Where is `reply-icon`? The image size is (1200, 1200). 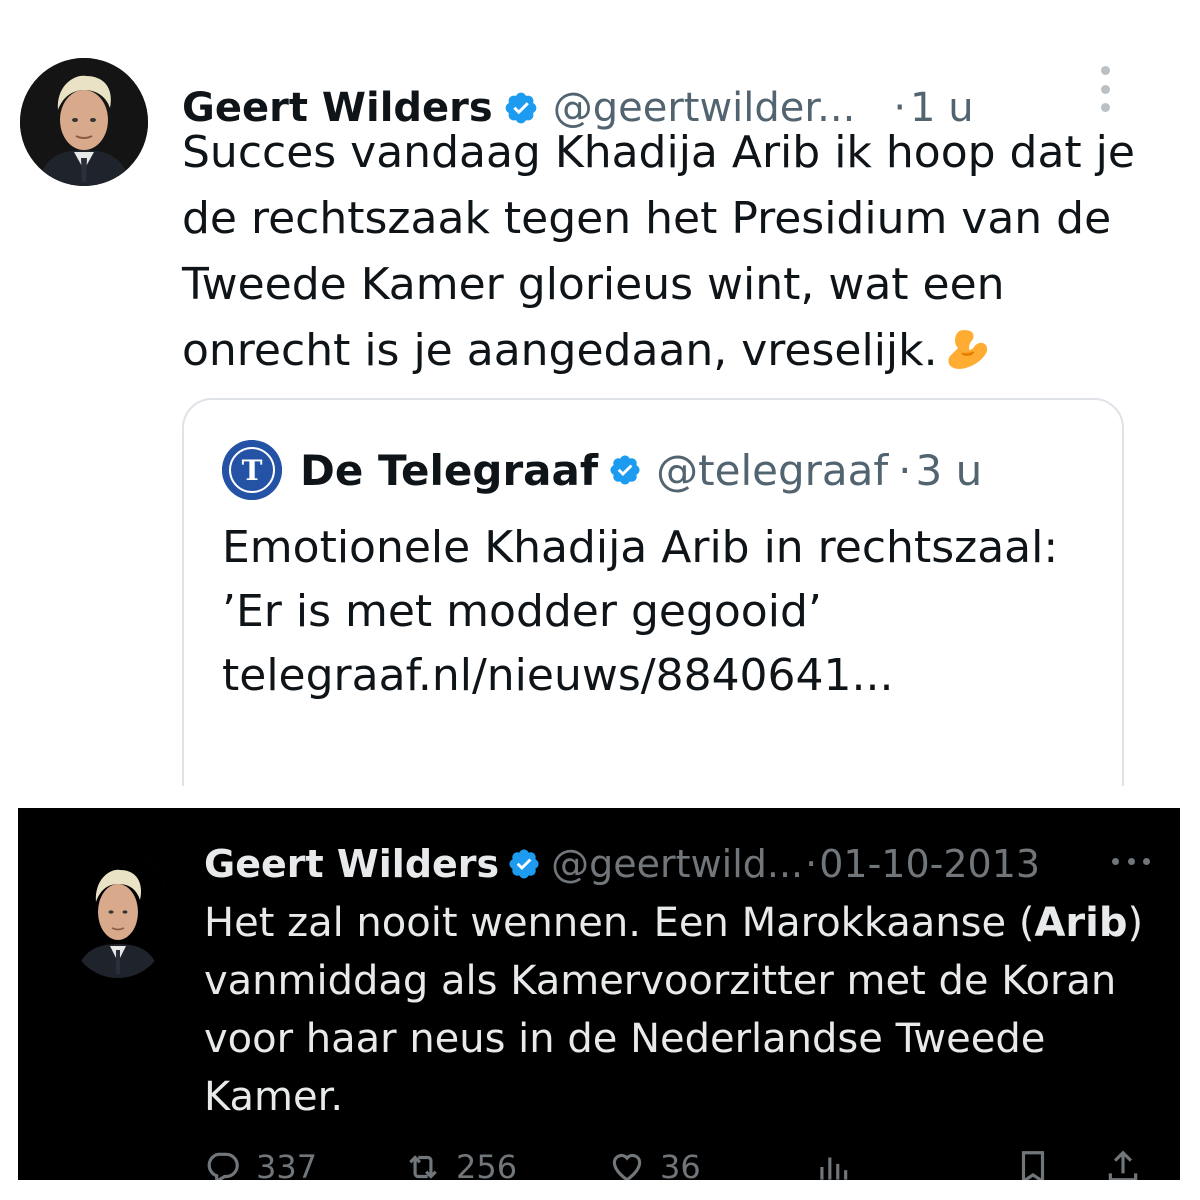
reply-icon is located at coordinates (223, 1164).